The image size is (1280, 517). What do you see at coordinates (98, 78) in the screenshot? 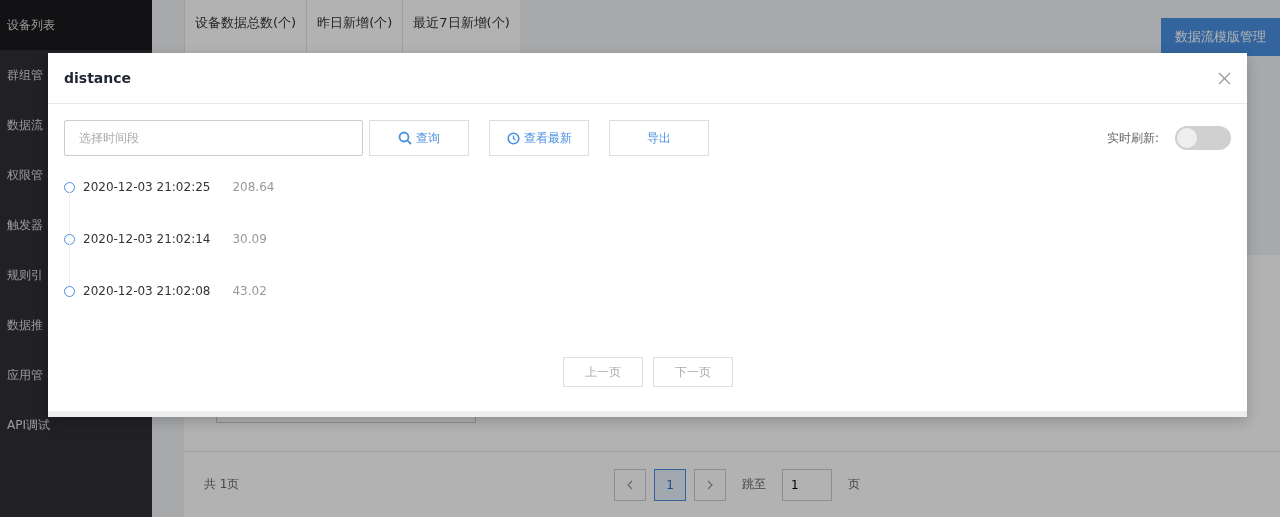
I see `dialog-title: distance` at bounding box center [98, 78].